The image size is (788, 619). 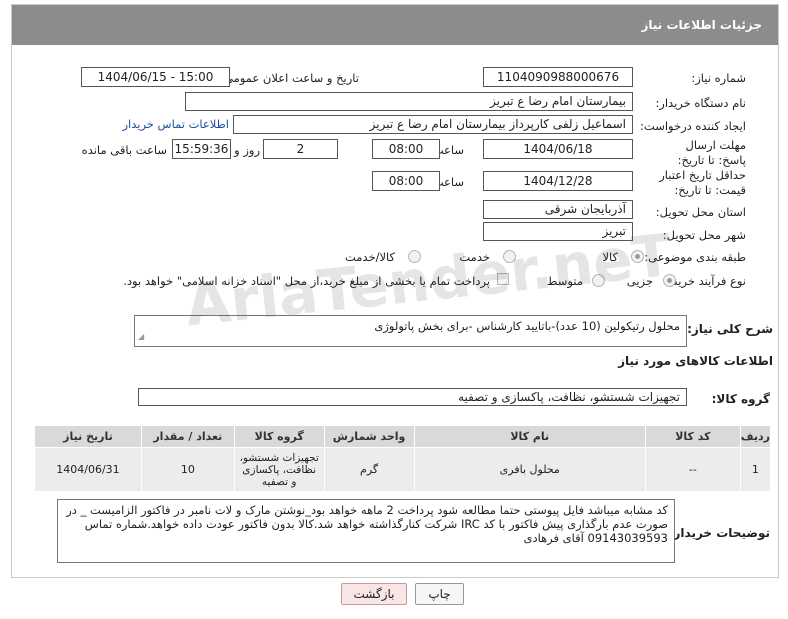 I want to click on reply-time-field: 08:00, so click(x=406, y=149).